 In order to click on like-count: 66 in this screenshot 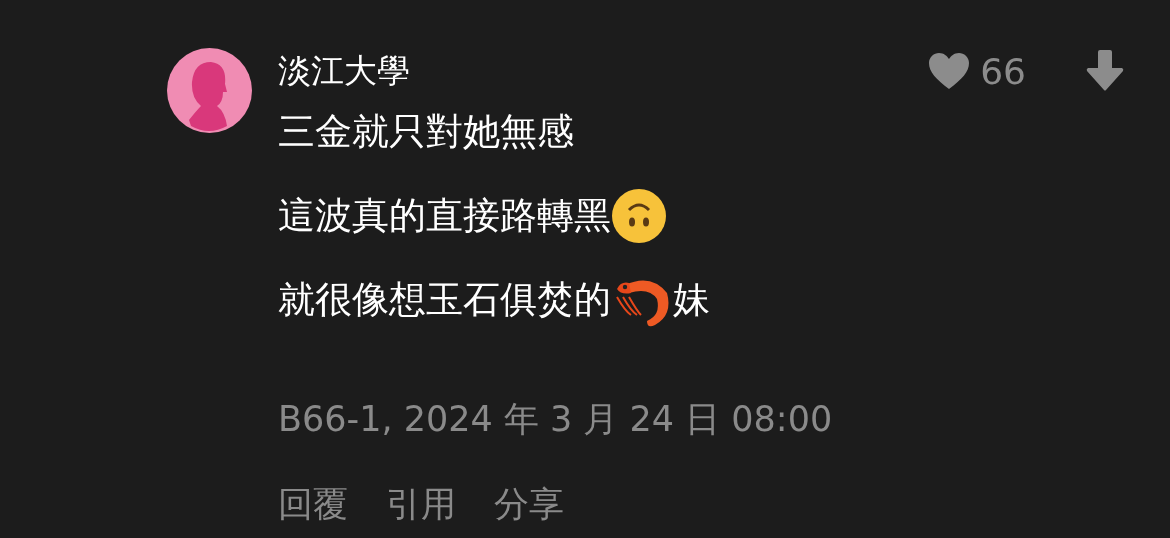, I will do `click(1003, 71)`.